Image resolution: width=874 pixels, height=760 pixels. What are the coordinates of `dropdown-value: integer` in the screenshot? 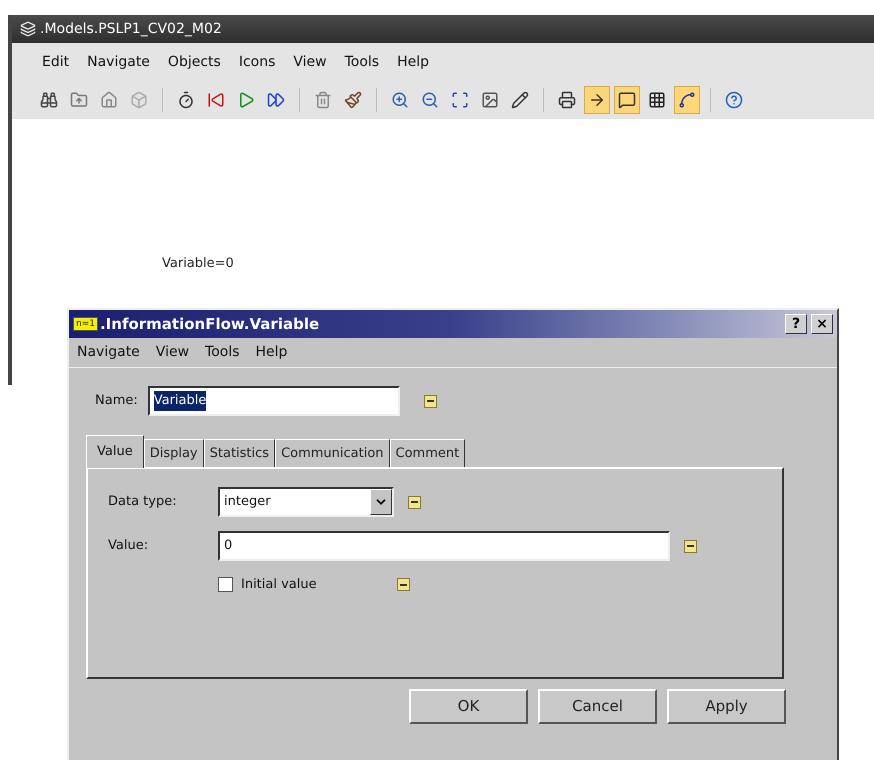 It's located at (248, 502).